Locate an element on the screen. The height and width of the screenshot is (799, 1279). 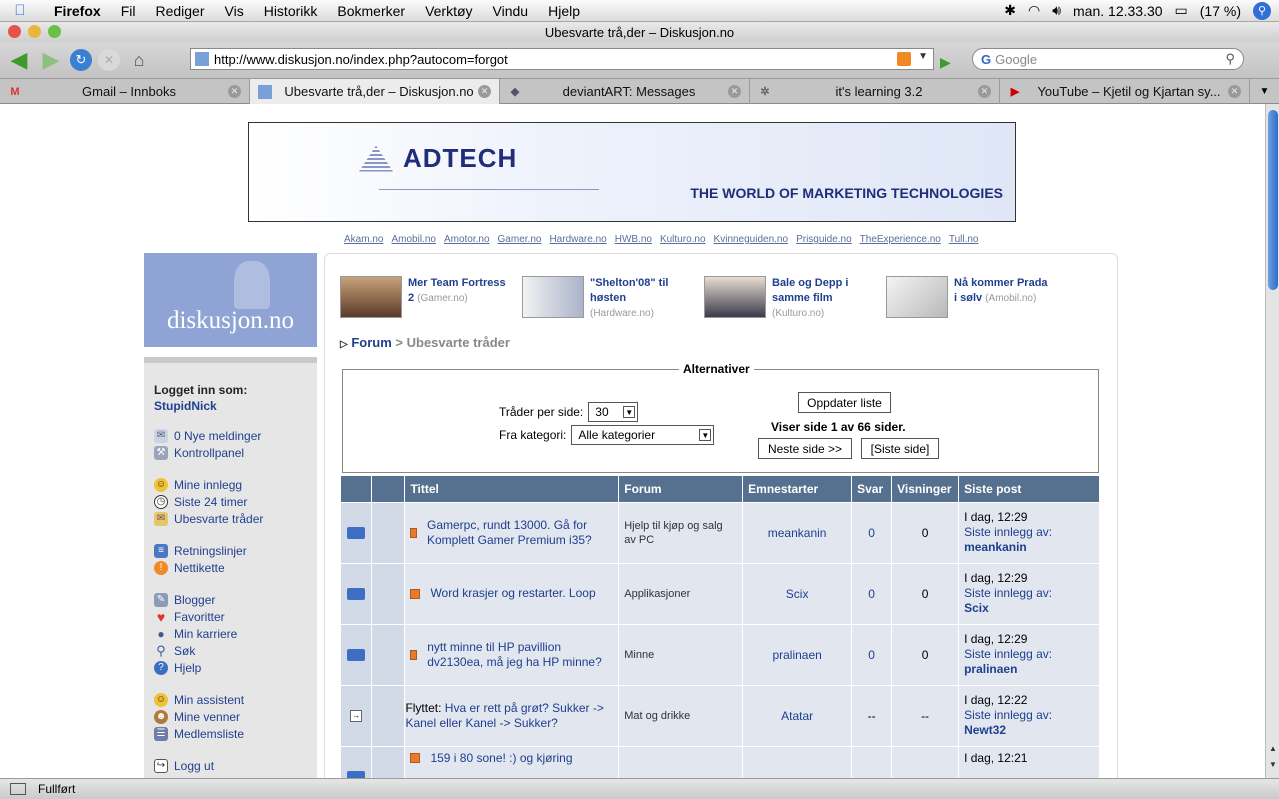
clock: man. 12.33.30 is located at coordinates (1118, 11).